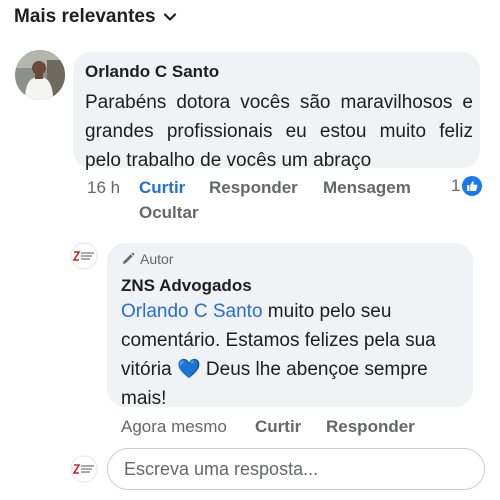 The width and height of the screenshot is (500, 500). I want to click on comment-author: Orlando C Santo, so click(152, 72).